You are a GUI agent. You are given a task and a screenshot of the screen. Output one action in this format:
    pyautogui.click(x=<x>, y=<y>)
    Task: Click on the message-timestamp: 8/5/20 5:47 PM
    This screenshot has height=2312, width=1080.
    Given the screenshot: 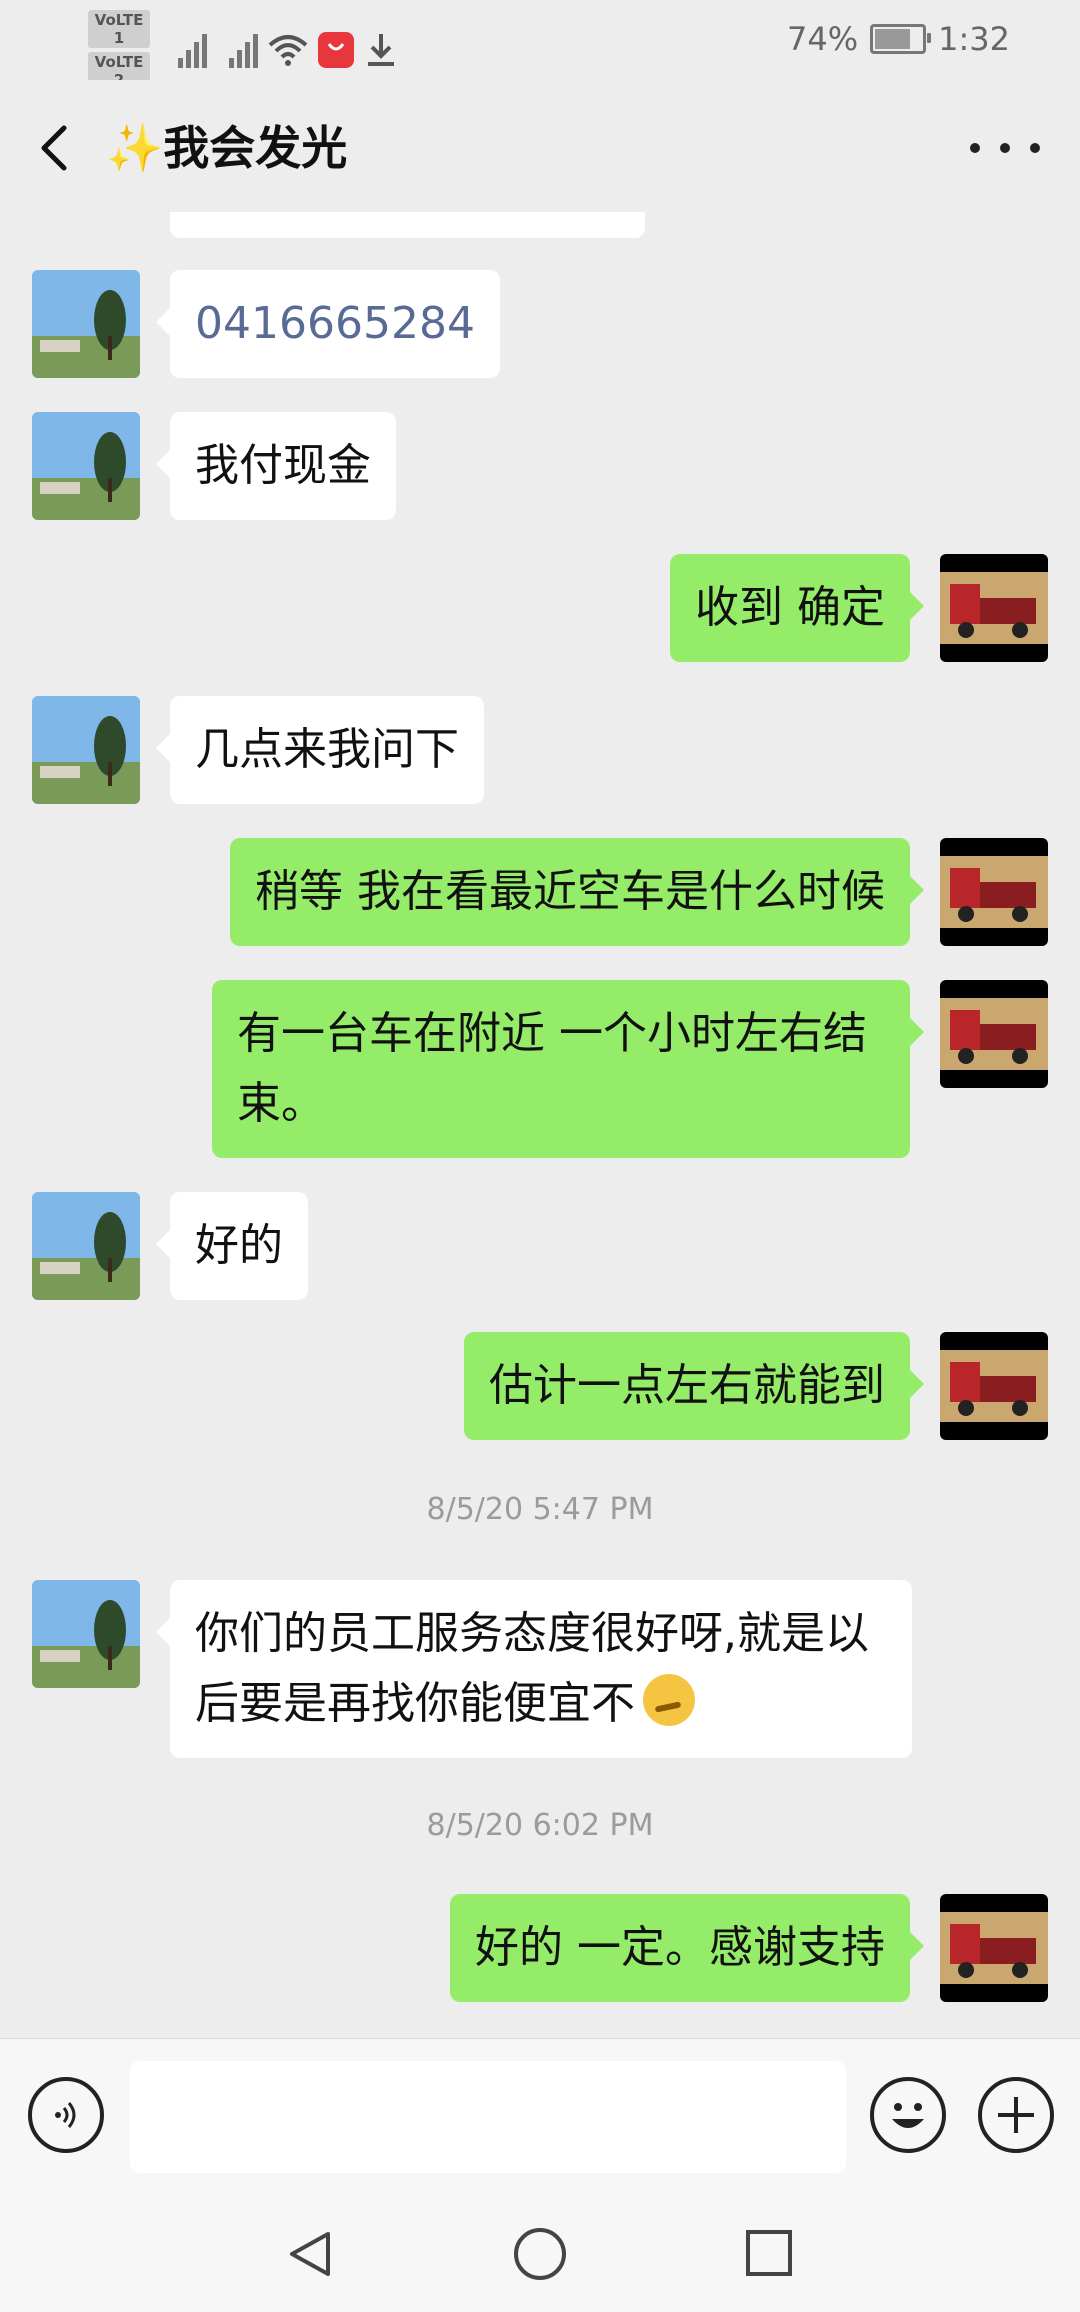 What is the action you would take?
    pyautogui.click(x=540, y=1509)
    